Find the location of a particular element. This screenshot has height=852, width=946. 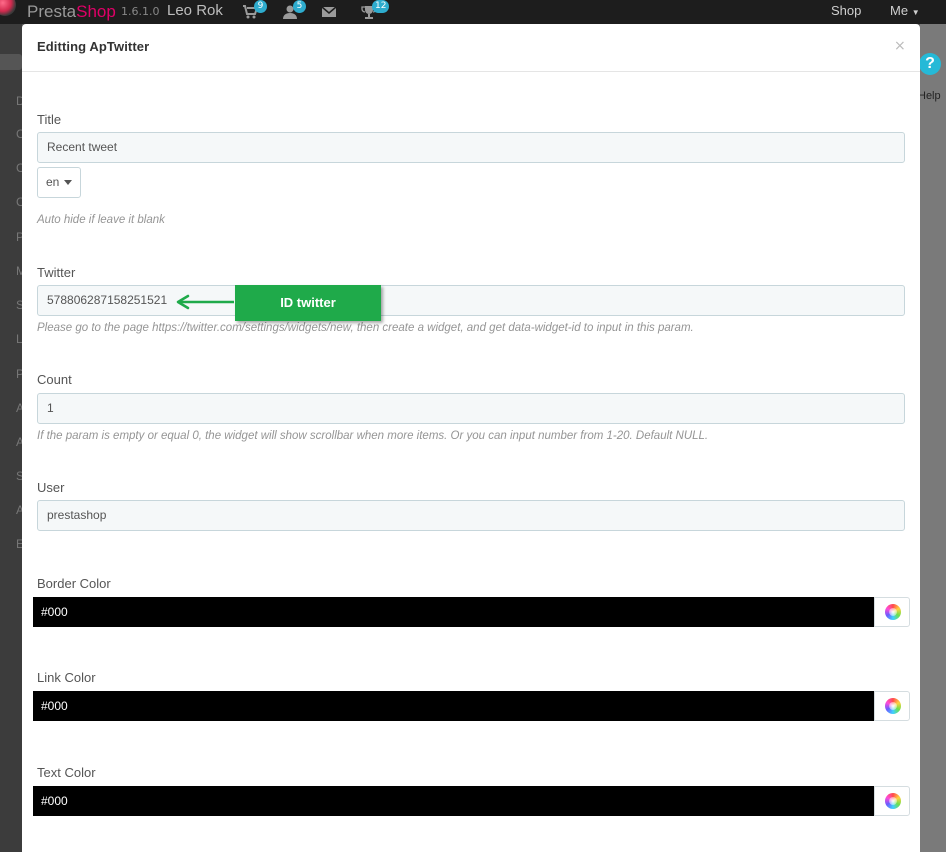

page-background-right is located at coordinates (933, 438).